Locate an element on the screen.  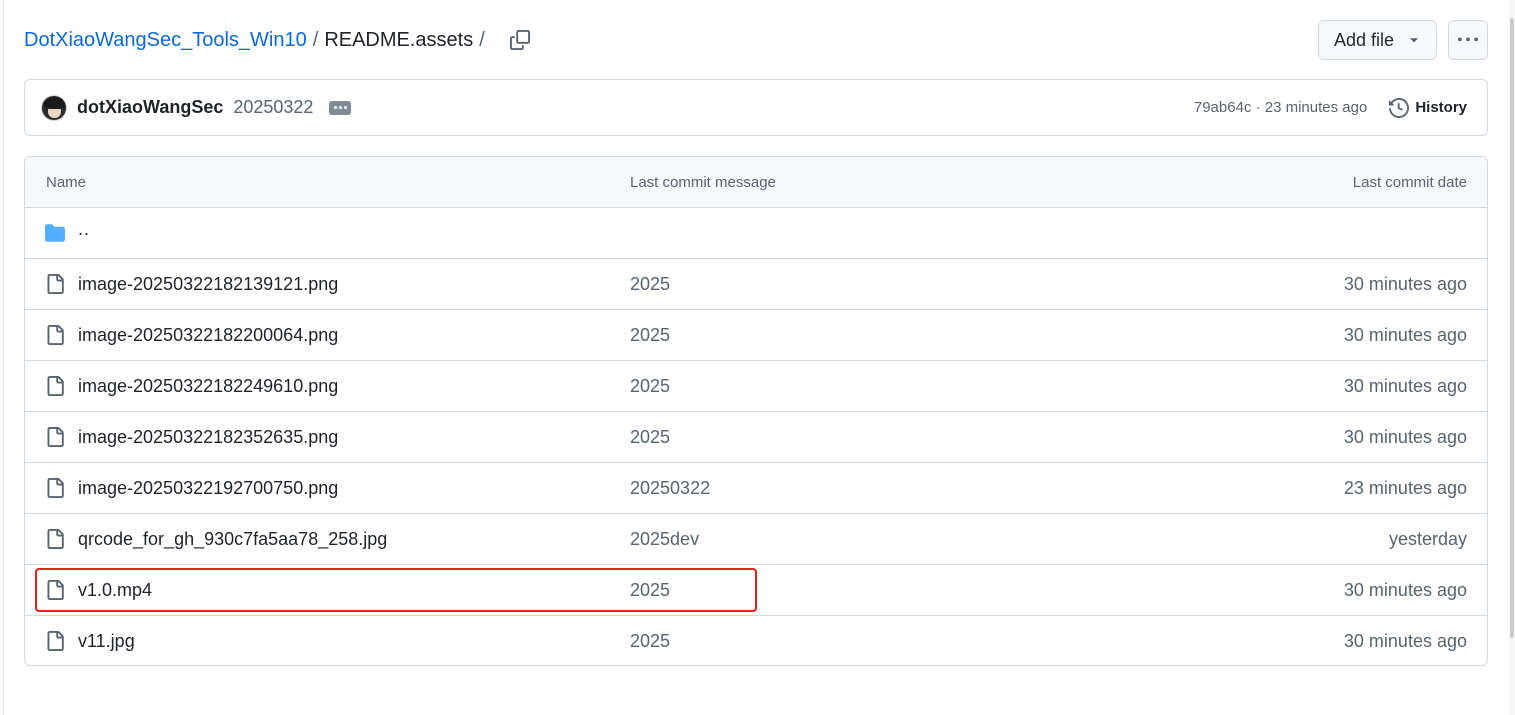
add-file-label: Add file is located at coordinates (1364, 39).